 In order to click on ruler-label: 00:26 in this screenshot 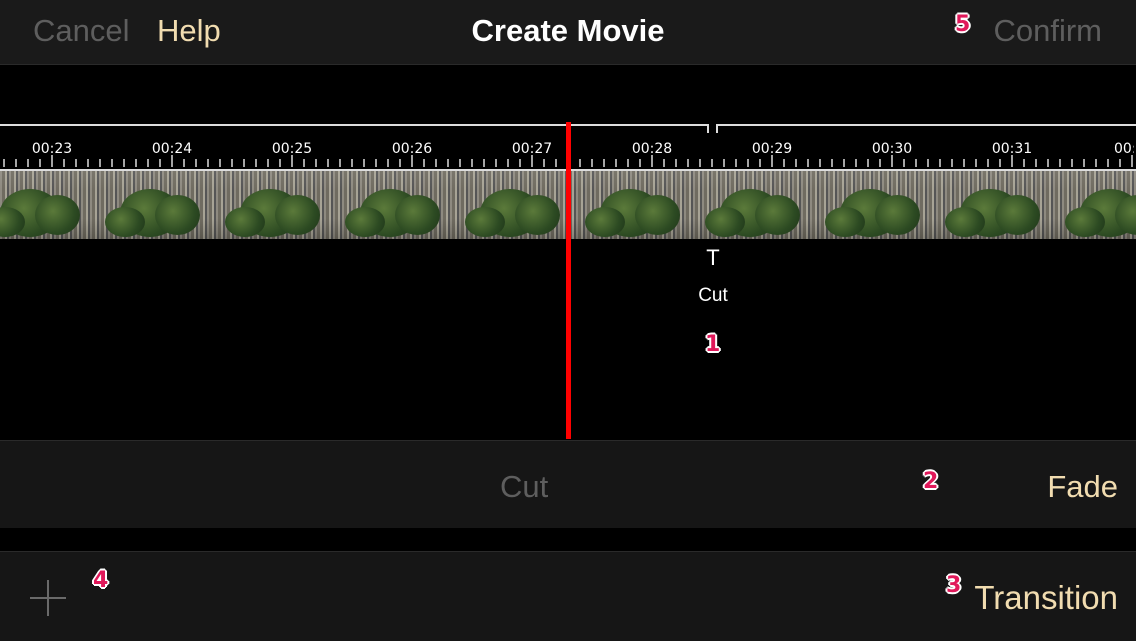, I will do `click(412, 149)`.